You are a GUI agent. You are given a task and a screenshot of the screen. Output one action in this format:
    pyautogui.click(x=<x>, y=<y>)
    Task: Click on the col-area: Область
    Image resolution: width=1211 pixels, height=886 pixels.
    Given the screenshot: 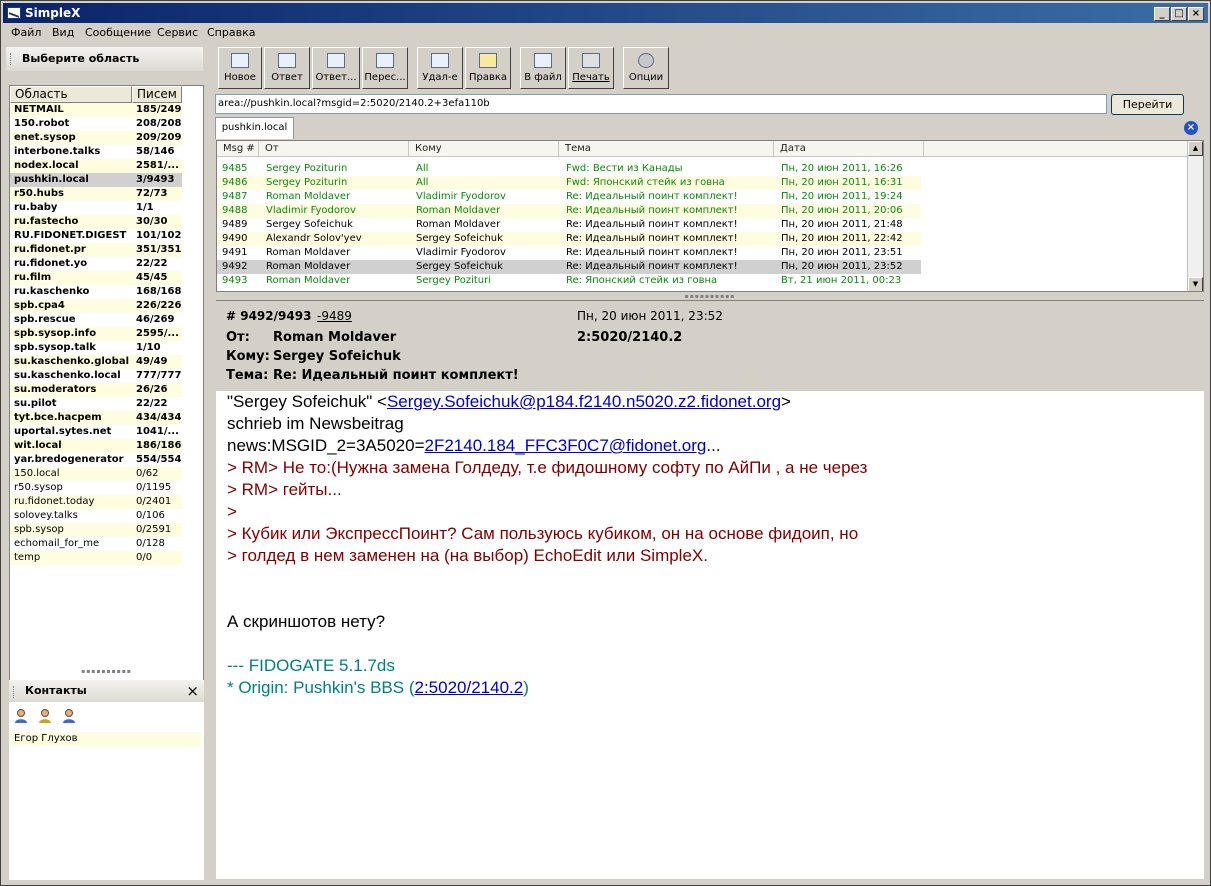 What is the action you would take?
    pyautogui.click(x=71, y=94)
    